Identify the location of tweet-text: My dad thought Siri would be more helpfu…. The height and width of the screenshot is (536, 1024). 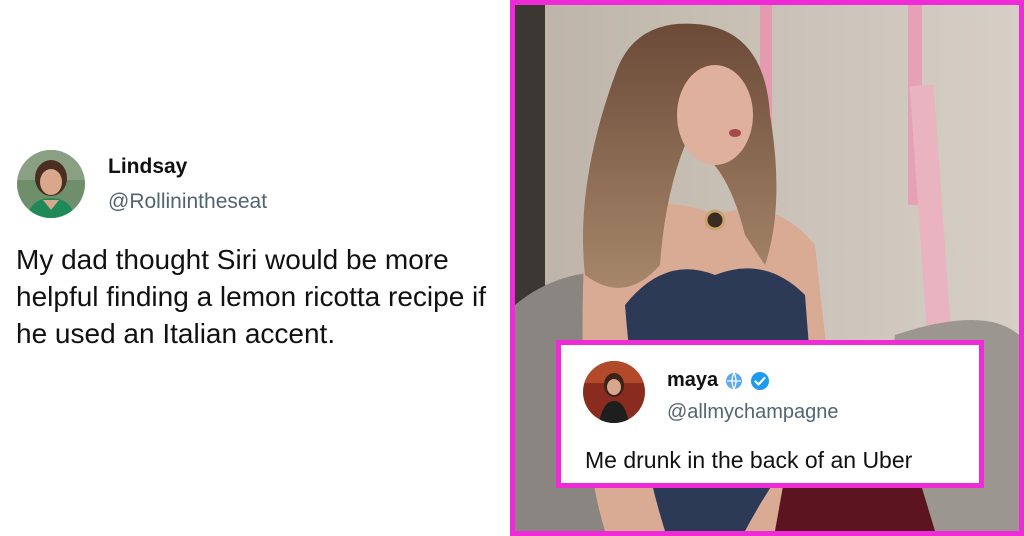
(251, 296).